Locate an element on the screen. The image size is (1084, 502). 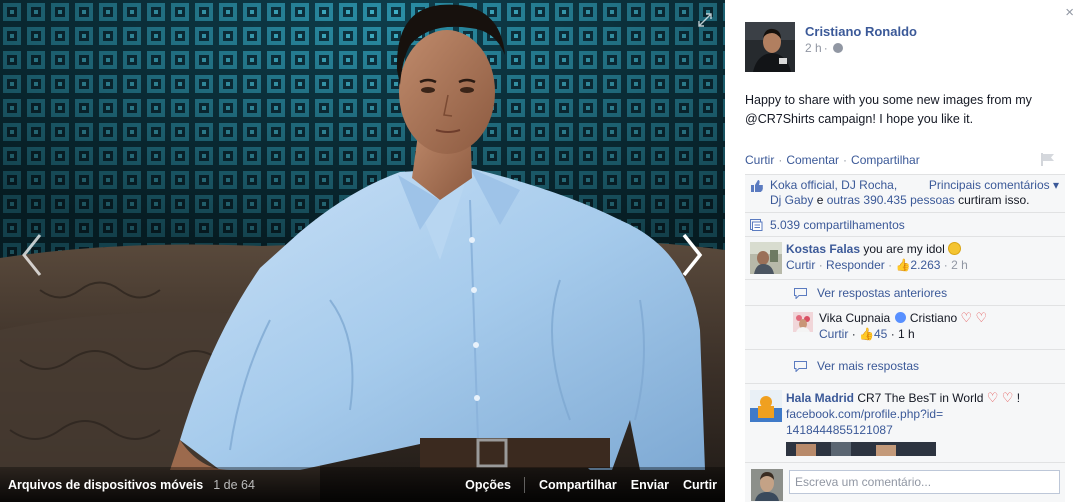
share-button: Compartilhar is located at coordinates (885, 160).